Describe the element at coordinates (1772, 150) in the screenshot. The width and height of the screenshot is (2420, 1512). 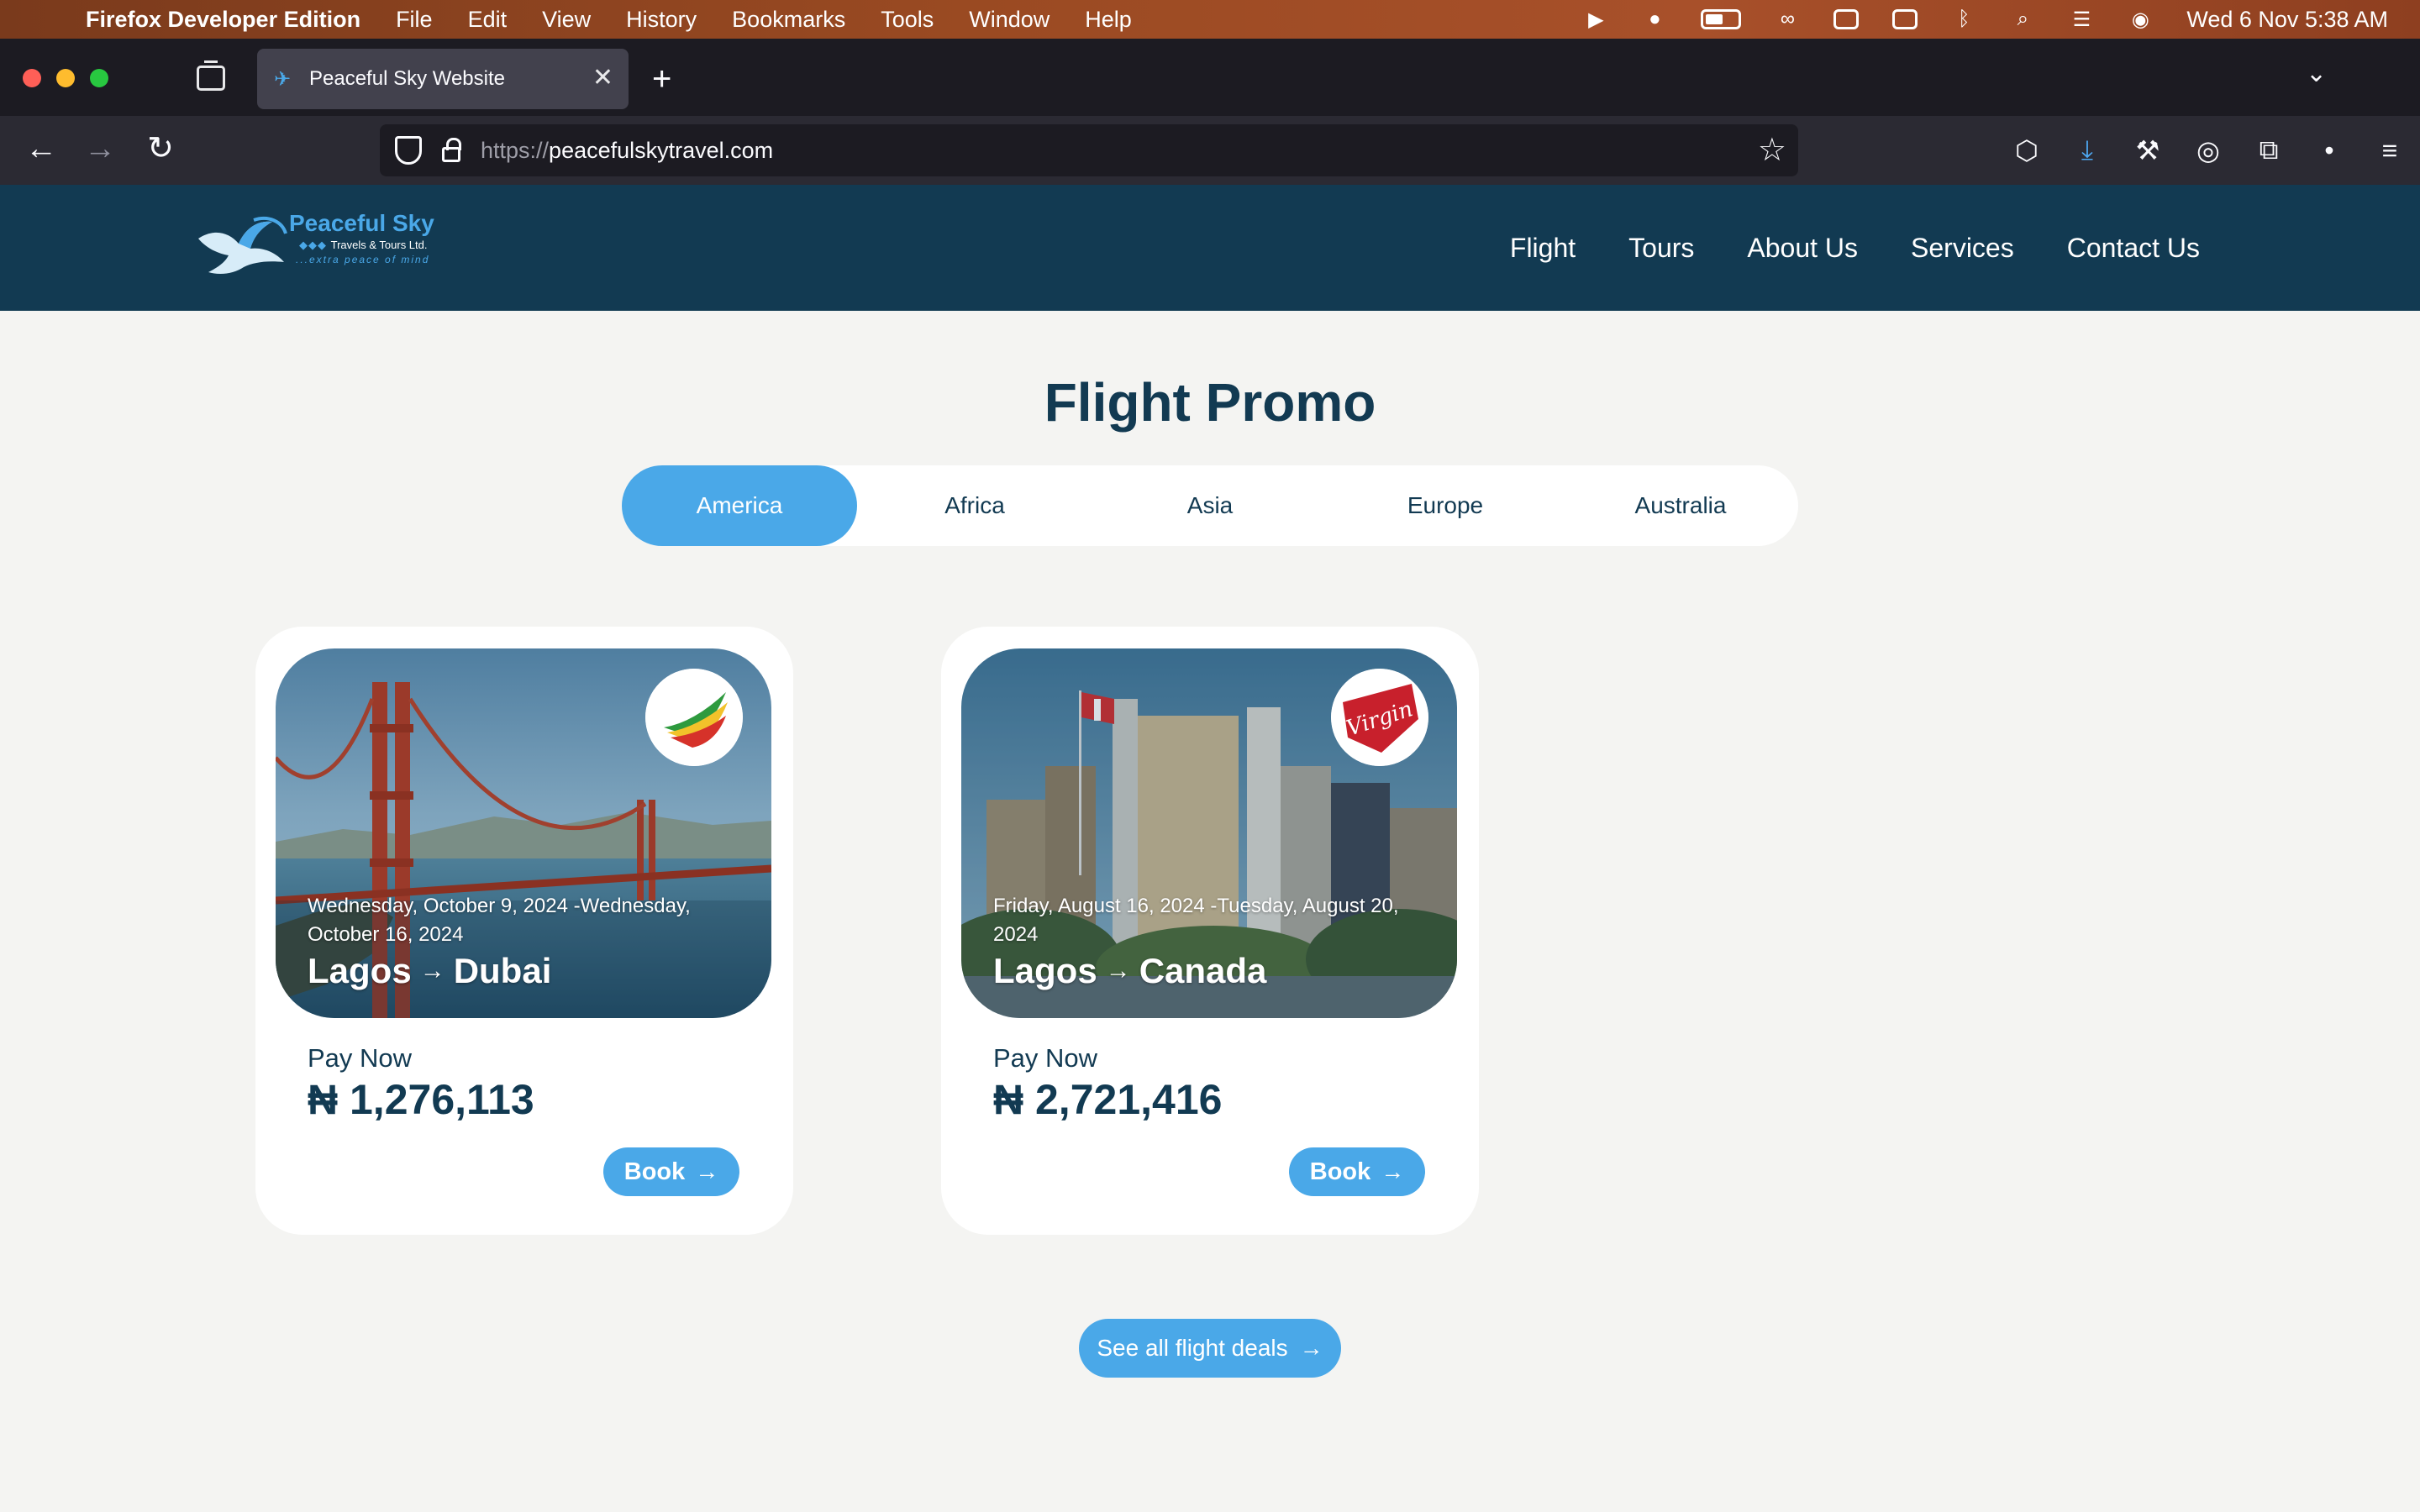
I see `bookmark-star-icon: ☆` at that location.